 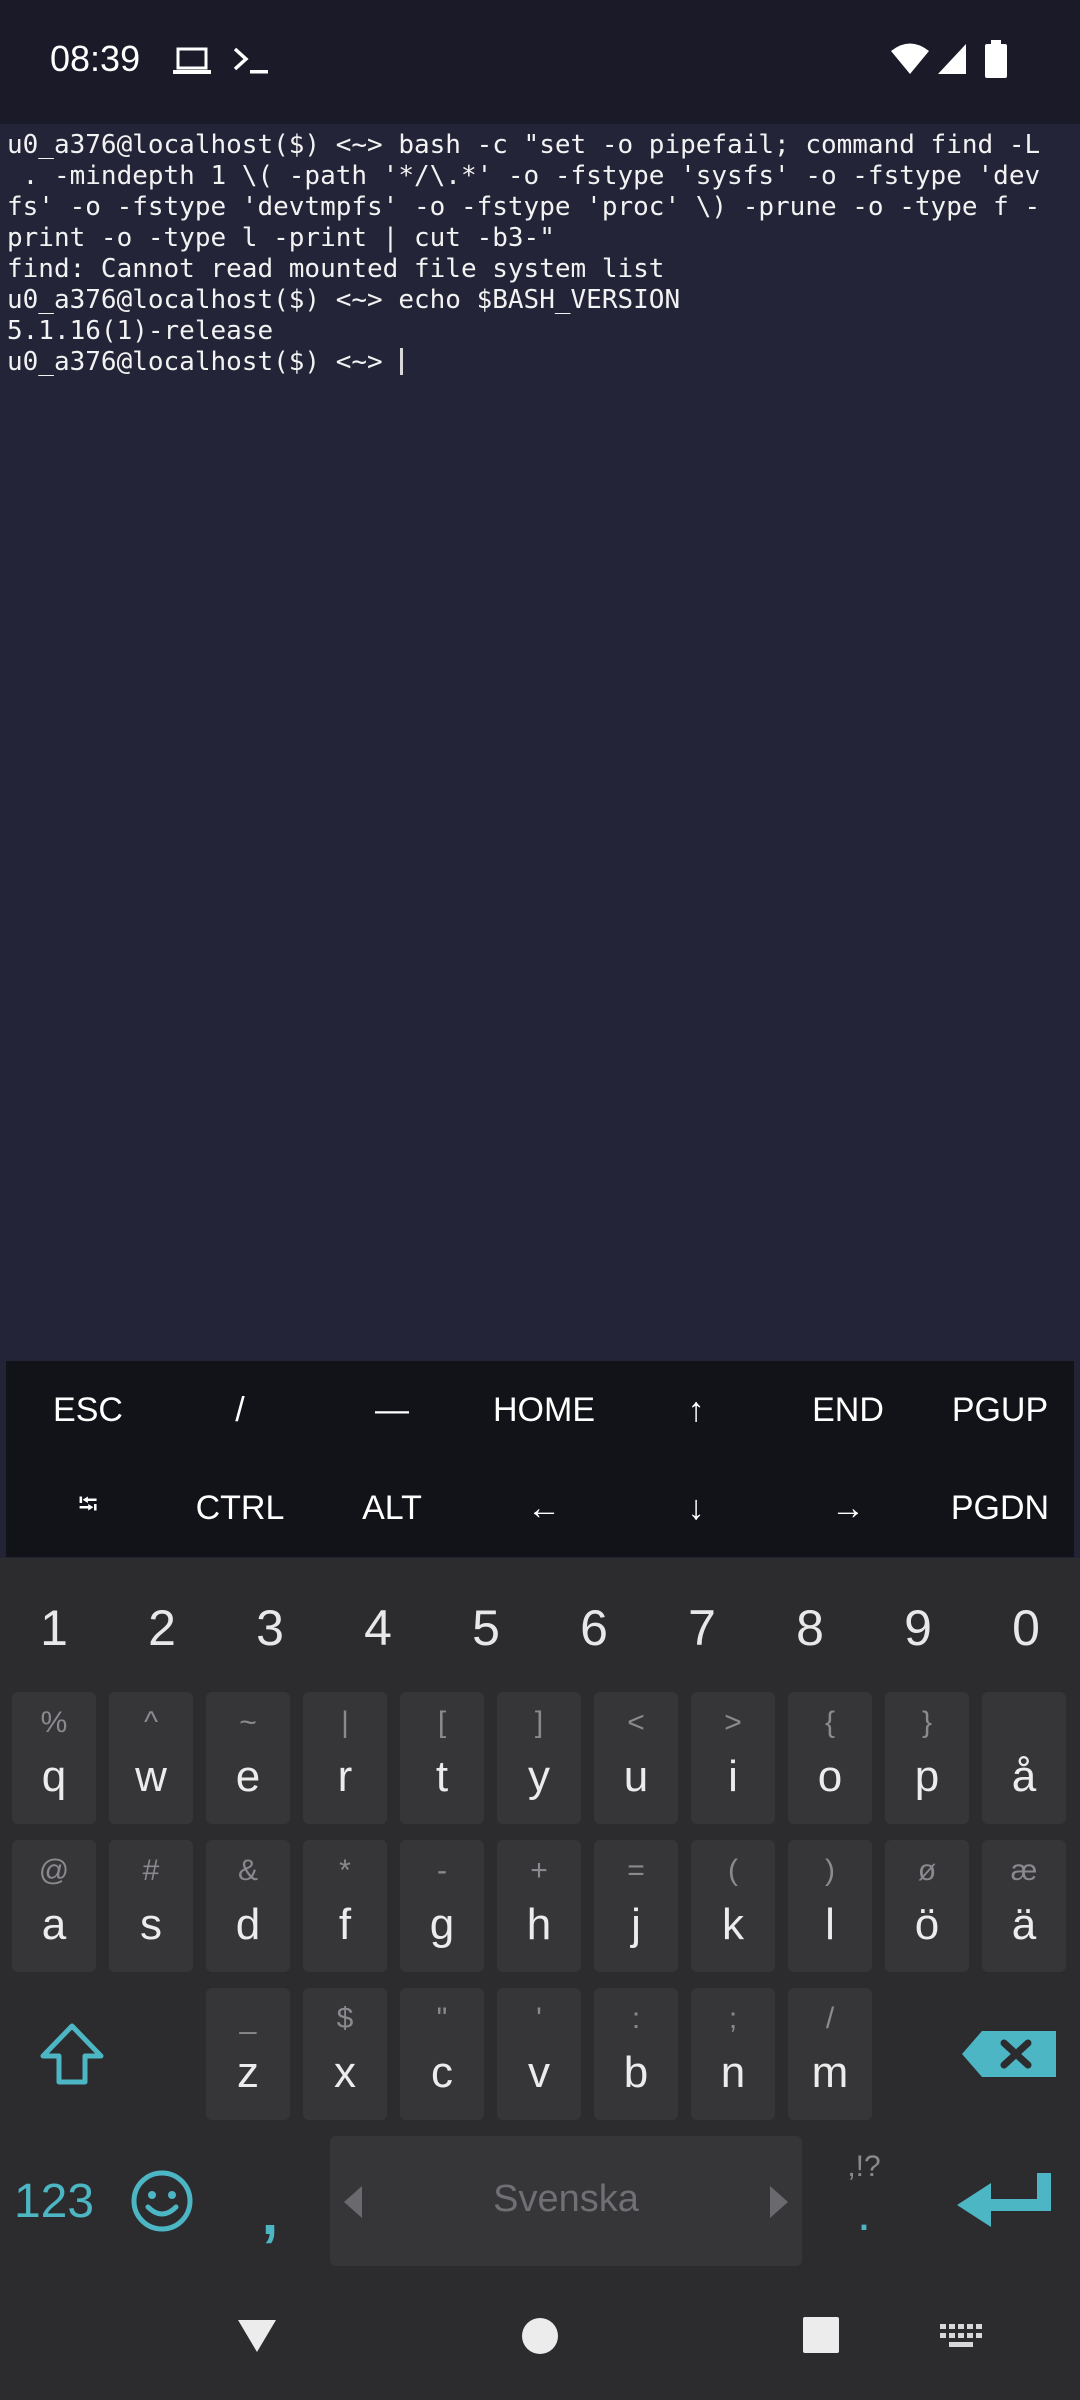 What do you see at coordinates (378, 1628) in the screenshot?
I see `key-4: 4` at bounding box center [378, 1628].